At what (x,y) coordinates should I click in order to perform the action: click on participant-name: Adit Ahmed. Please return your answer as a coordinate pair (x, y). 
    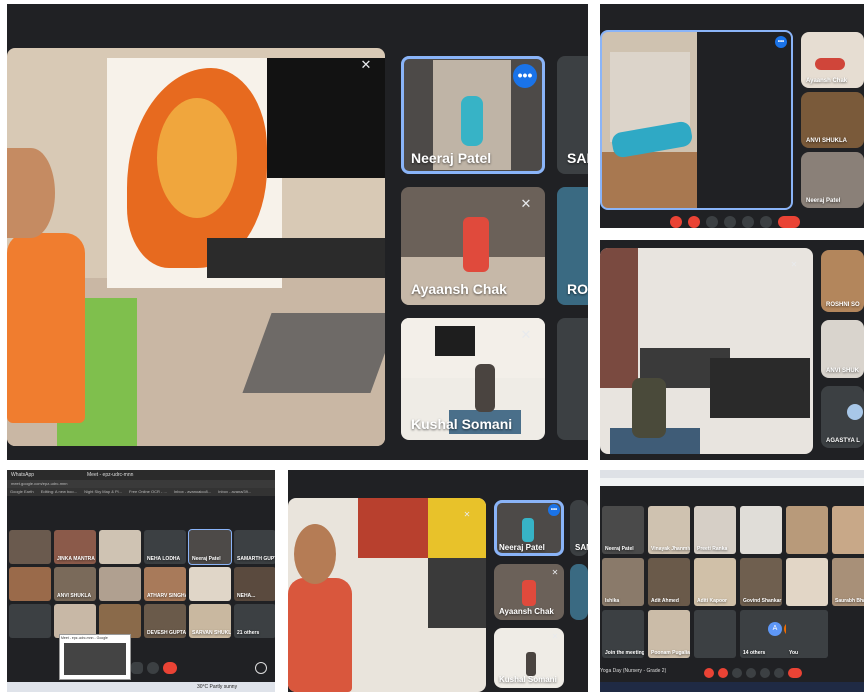
    Looking at the image, I should click on (665, 601).